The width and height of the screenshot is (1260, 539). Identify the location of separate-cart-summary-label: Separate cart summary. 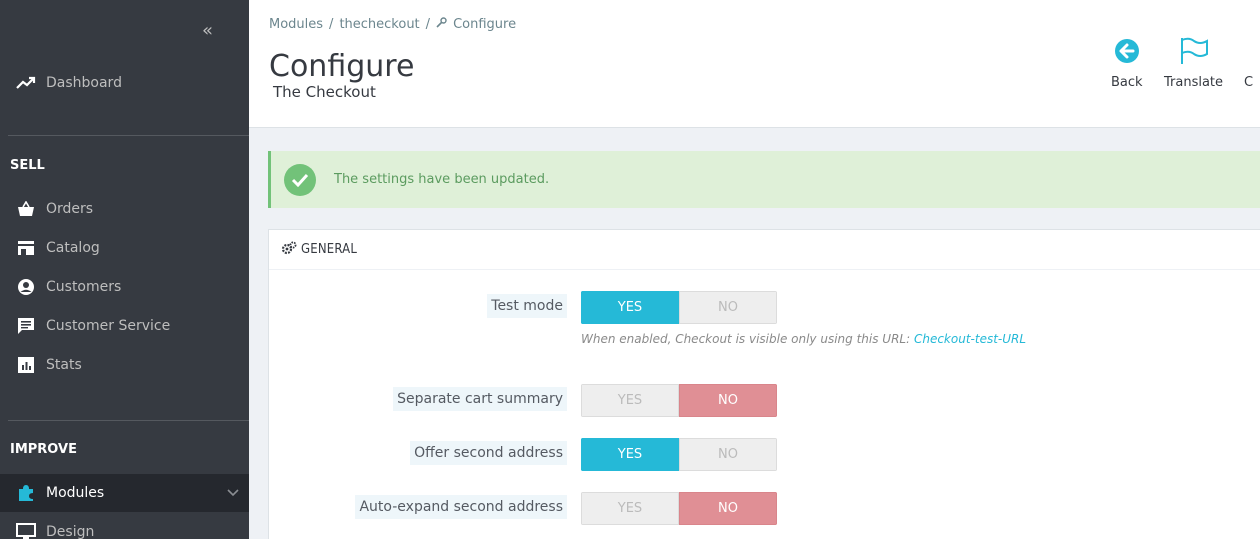
(480, 399).